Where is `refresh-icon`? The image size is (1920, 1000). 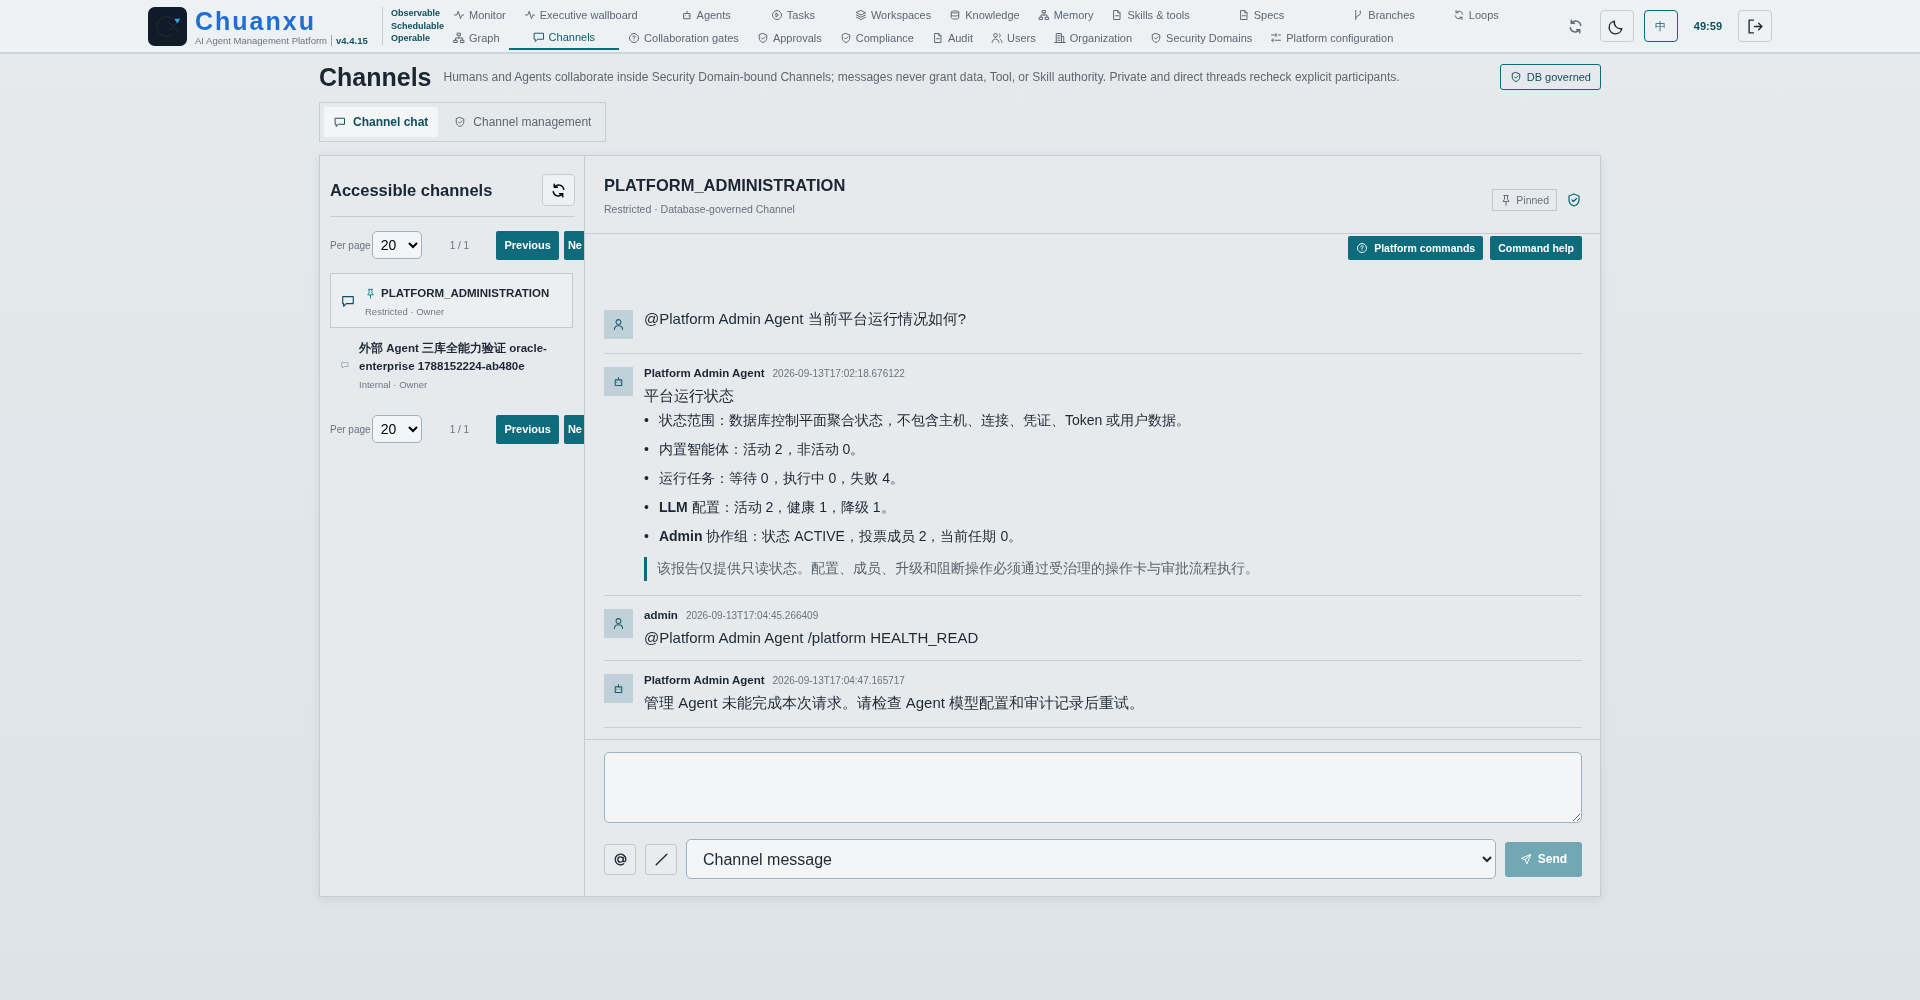 refresh-icon is located at coordinates (558, 190).